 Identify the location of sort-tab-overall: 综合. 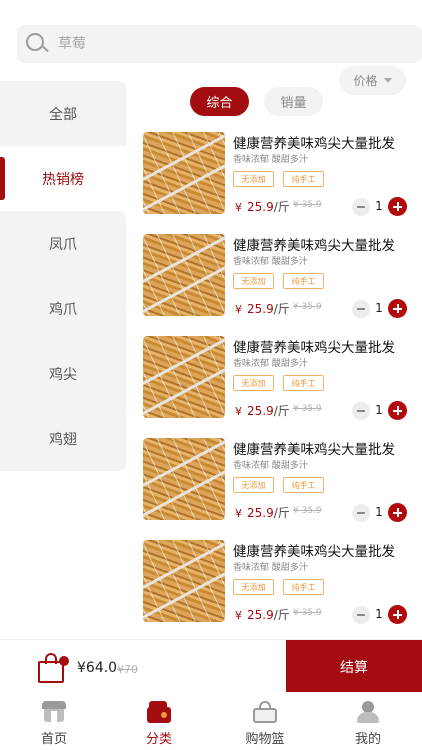
(219, 101).